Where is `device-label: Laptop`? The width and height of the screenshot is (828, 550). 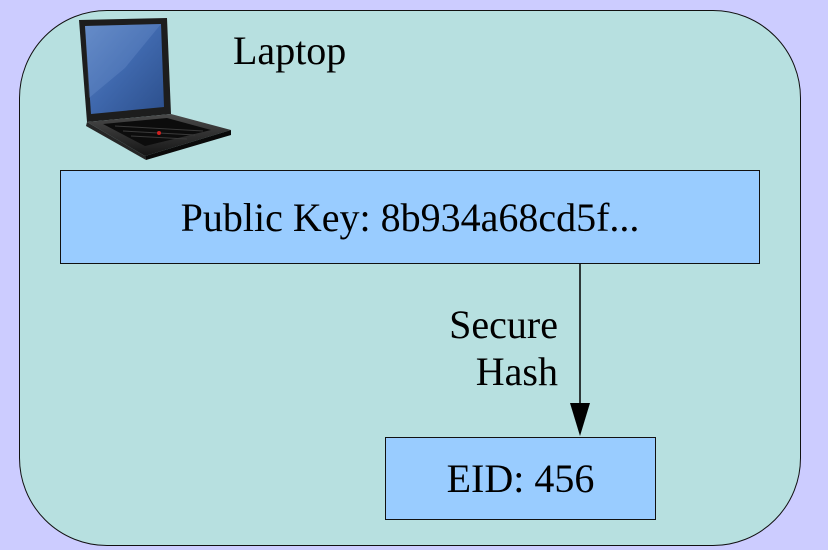
device-label: Laptop is located at coordinates (290, 50).